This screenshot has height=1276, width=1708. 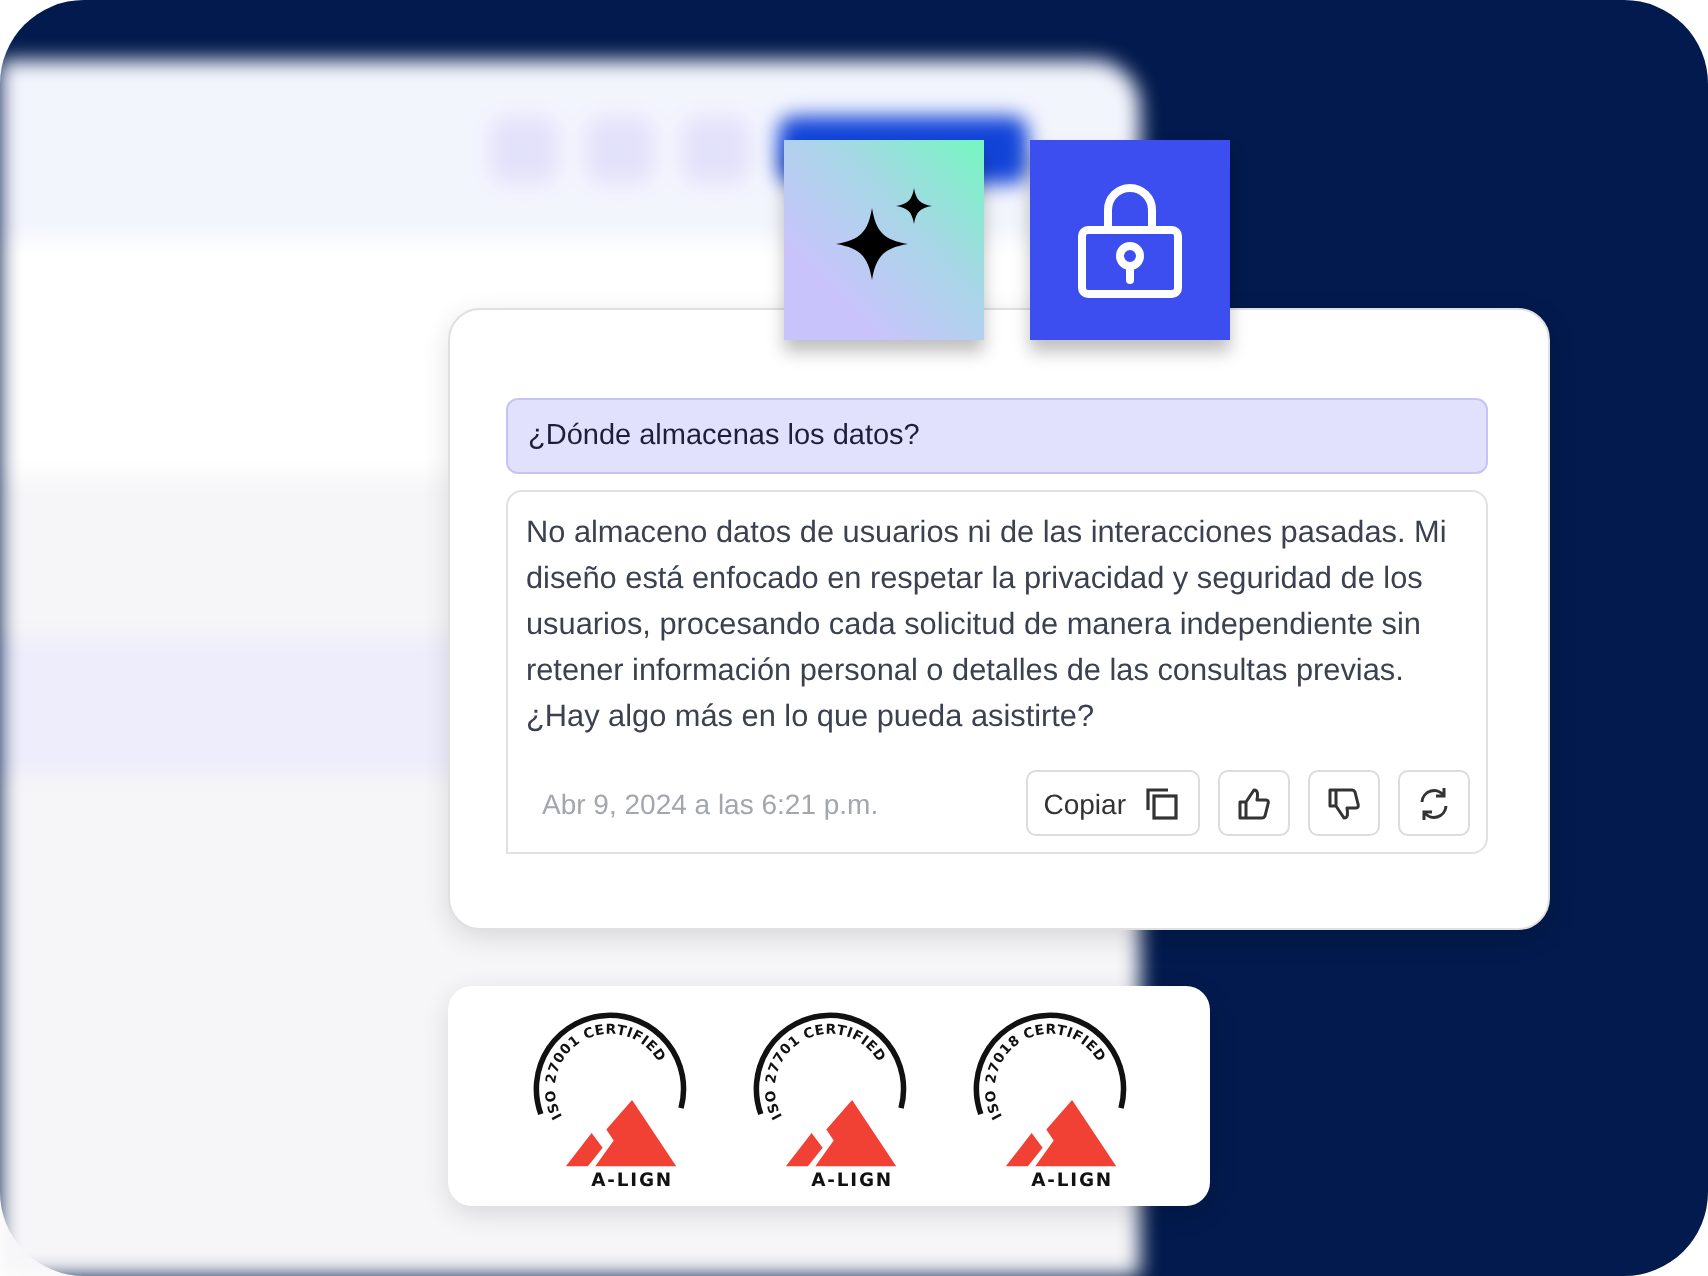 I want to click on thumbs-down-button, so click(x=1344, y=803).